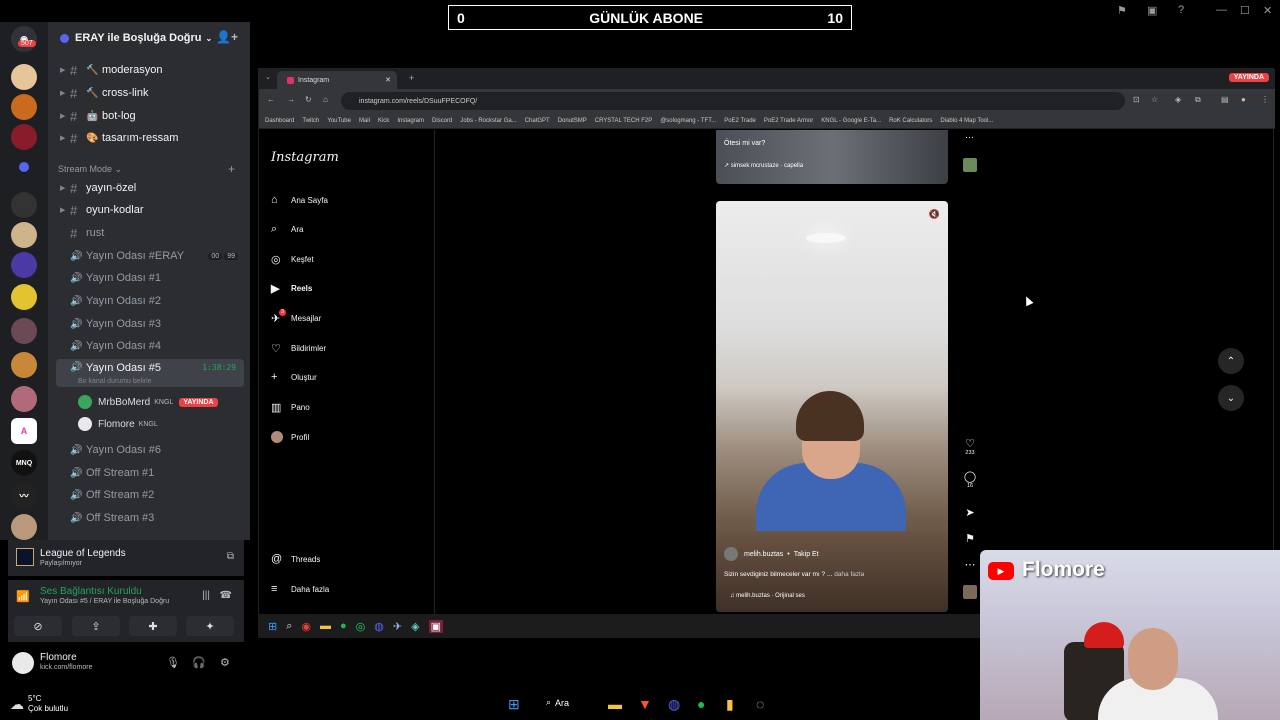 The image size is (1280, 720). What do you see at coordinates (153, 626) in the screenshot?
I see `activities-button: ✚` at bounding box center [153, 626].